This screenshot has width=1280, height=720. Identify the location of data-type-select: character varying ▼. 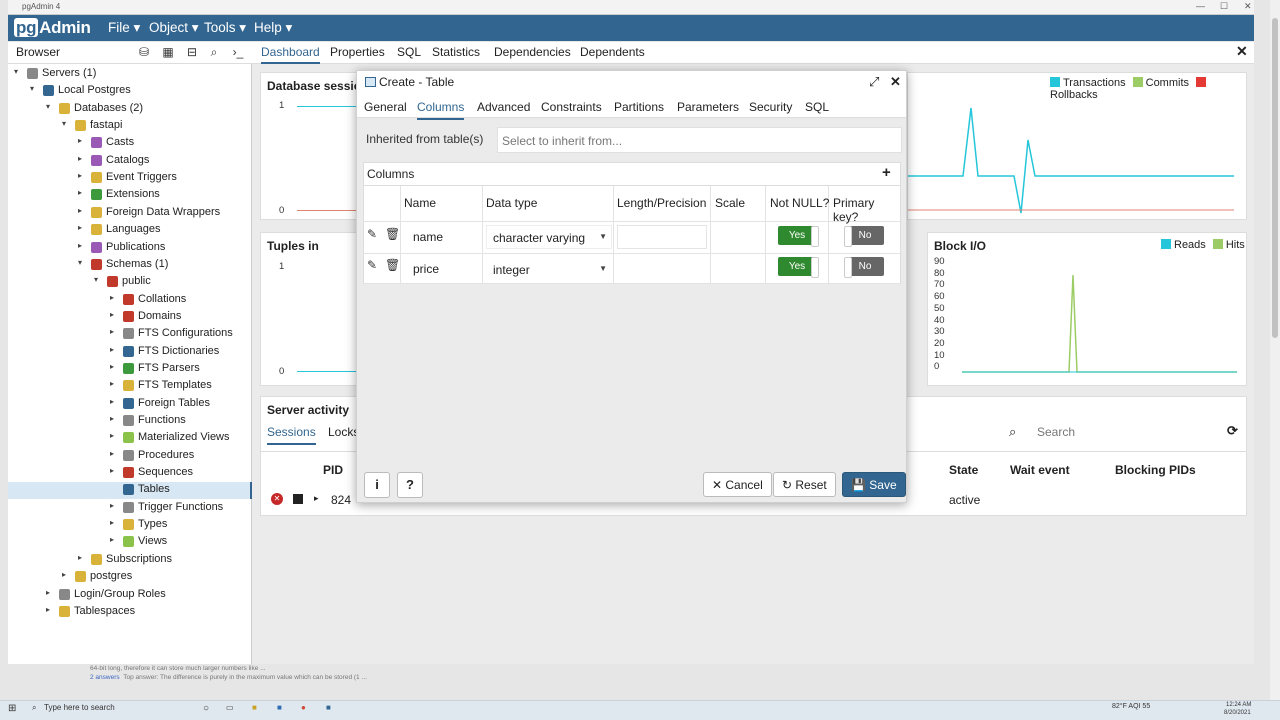
(549, 237).